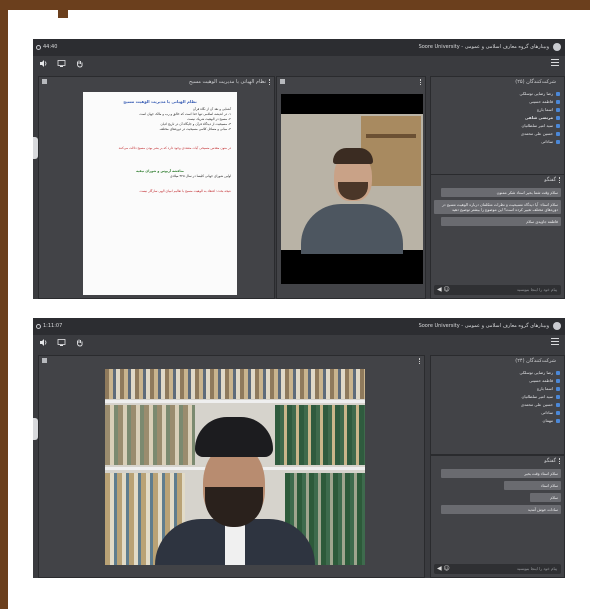  I want to click on camera-pod, so click(351, 187).